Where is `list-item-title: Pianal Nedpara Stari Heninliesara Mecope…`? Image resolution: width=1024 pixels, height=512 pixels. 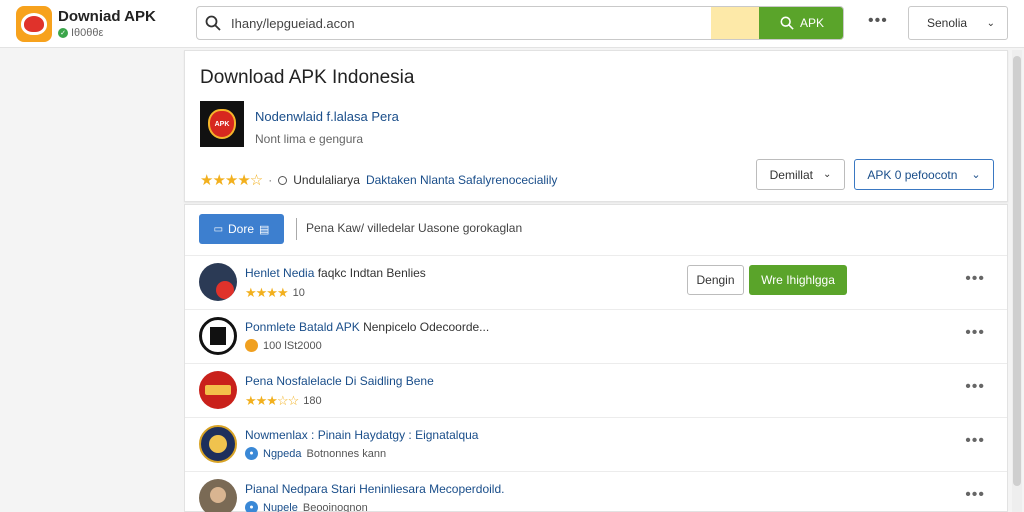 list-item-title: Pianal Nedpara Stari Heninliesara Mecope… is located at coordinates (374, 489).